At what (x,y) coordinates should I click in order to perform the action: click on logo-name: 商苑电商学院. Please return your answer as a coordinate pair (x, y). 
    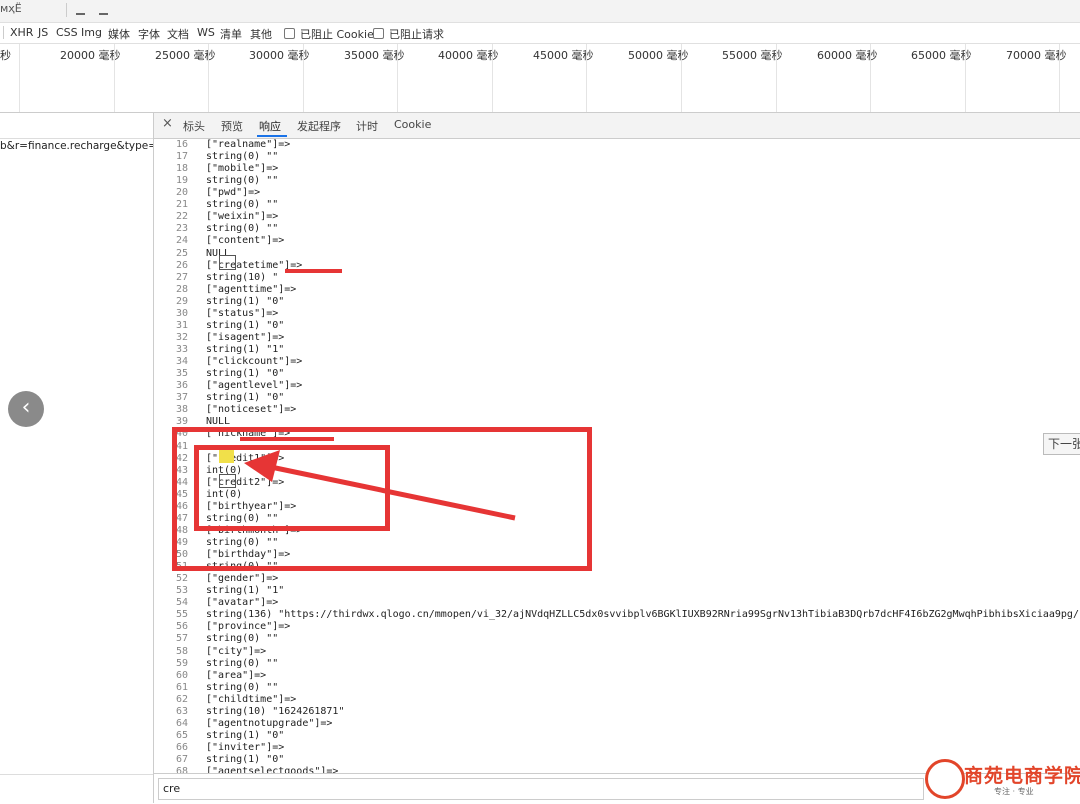
    Looking at the image, I should click on (1022, 776).